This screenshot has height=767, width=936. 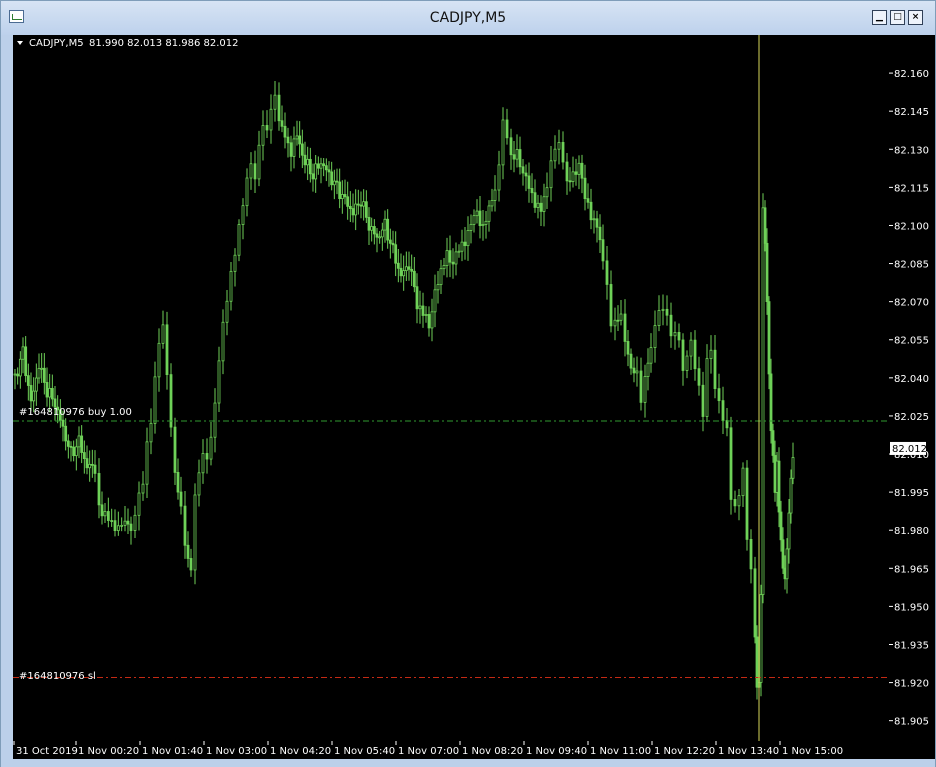 What do you see at coordinates (915, 17) in the screenshot?
I see `close-button: ×` at bounding box center [915, 17].